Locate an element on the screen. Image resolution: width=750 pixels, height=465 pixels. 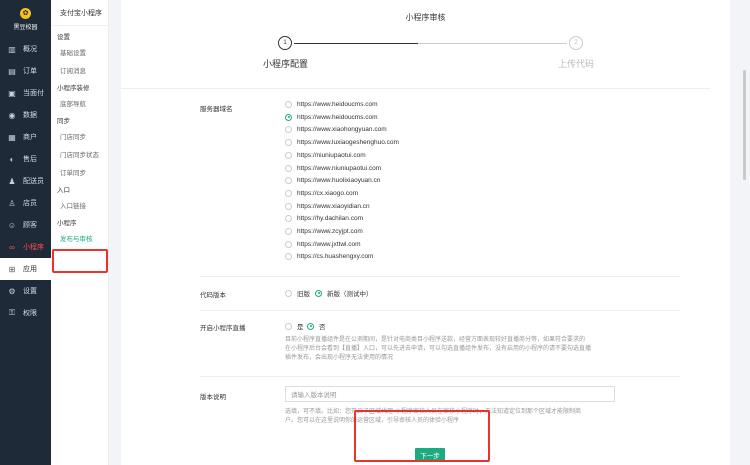
sidebar-item-label: 应用 is located at coordinates (30, 269).